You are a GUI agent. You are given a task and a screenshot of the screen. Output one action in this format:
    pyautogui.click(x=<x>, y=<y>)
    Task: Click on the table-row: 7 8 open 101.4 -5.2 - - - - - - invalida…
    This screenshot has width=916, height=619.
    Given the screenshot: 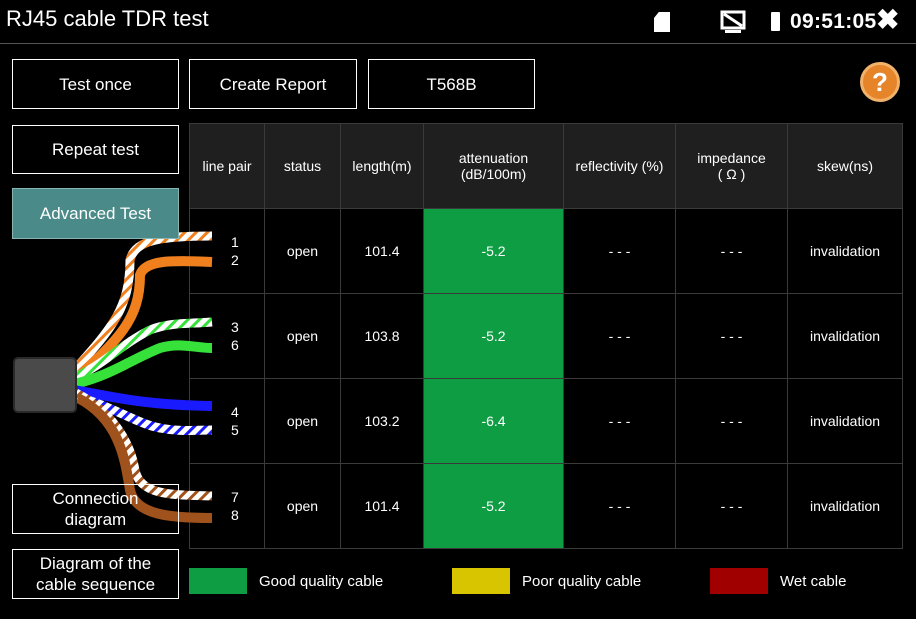 What is the action you would take?
    pyautogui.click(x=546, y=506)
    